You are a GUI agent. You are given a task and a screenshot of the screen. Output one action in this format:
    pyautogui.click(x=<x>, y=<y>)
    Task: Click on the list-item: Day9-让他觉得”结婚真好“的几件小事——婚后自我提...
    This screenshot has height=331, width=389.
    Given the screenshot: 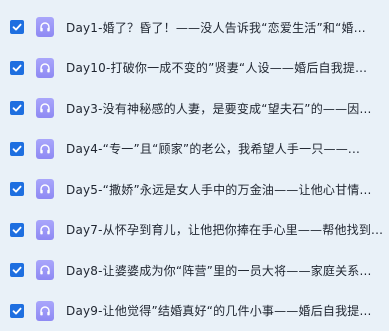 What is the action you would take?
    pyautogui.click(x=194, y=311)
    